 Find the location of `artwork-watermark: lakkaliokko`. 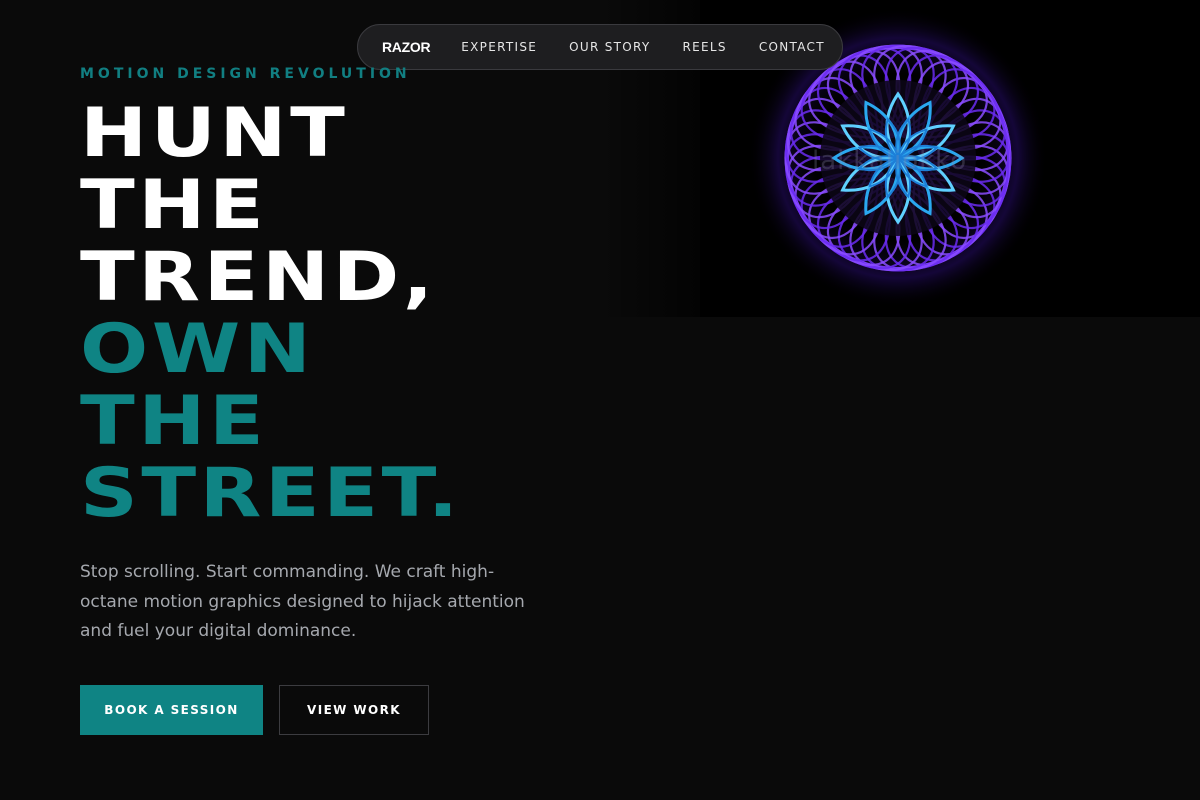

artwork-watermark: lakkaliokko is located at coordinates (890, 161).